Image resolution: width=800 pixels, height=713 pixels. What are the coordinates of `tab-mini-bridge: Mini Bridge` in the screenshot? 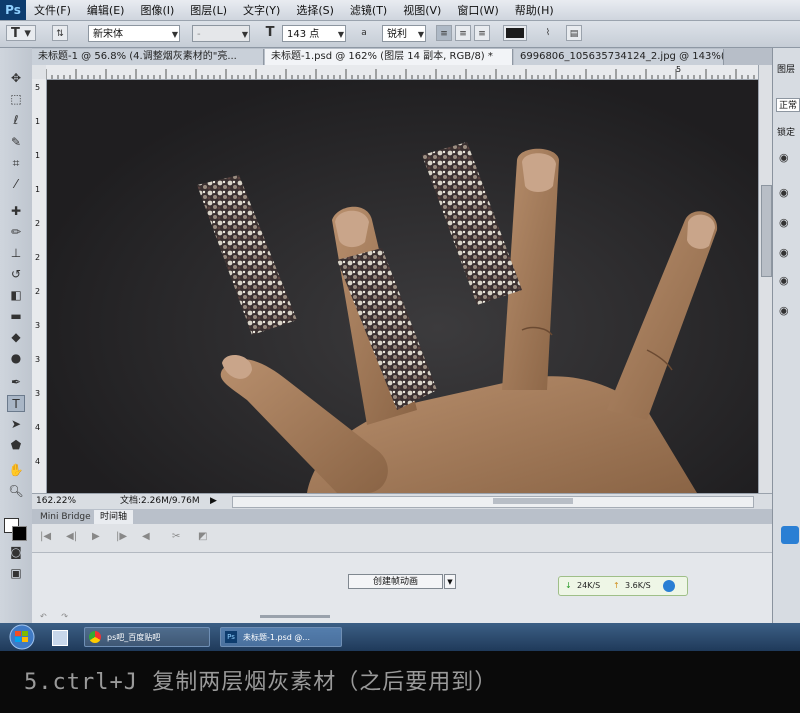 It's located at (65, 517).